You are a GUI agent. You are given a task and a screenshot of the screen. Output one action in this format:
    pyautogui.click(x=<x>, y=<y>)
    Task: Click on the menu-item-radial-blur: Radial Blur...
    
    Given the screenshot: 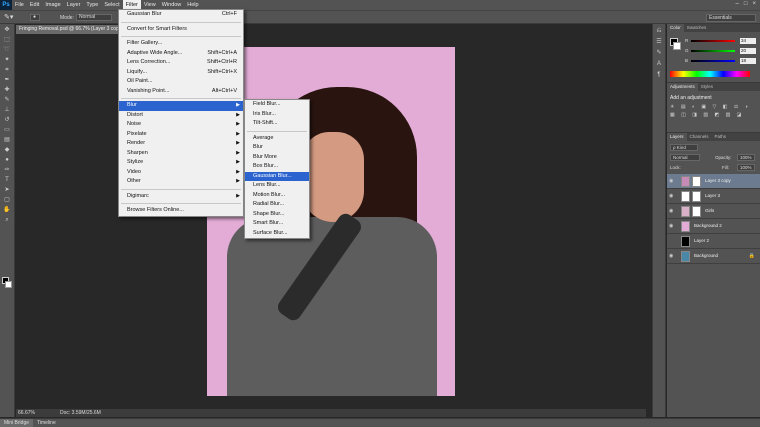 What is the action you would take?
    pyautogui.click(x=277, y=205)
    